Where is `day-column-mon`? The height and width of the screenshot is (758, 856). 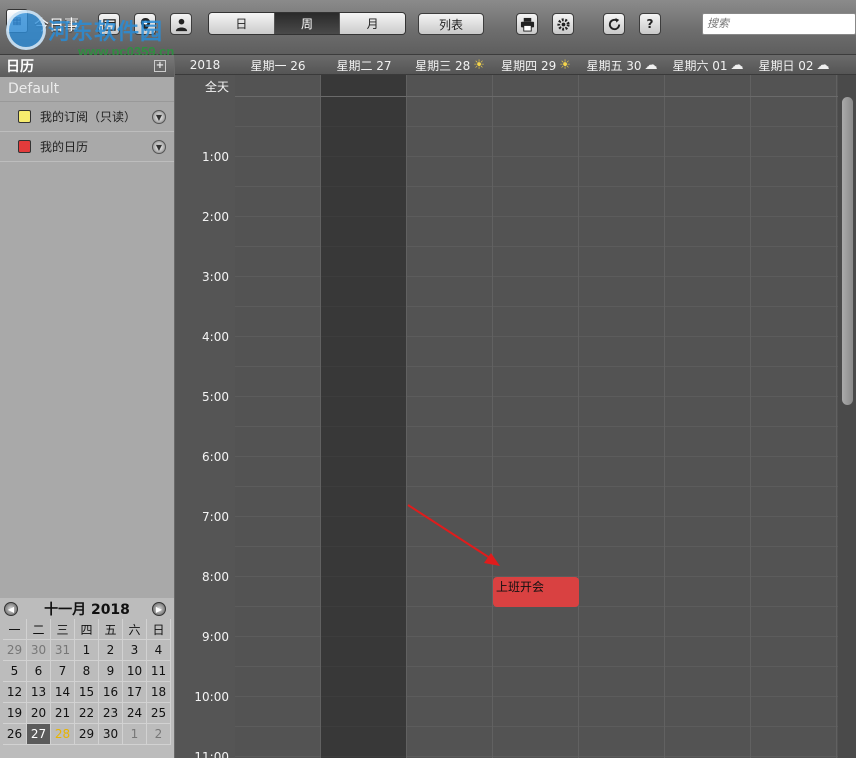 day-column-mon is located at coordinates (278, 416).